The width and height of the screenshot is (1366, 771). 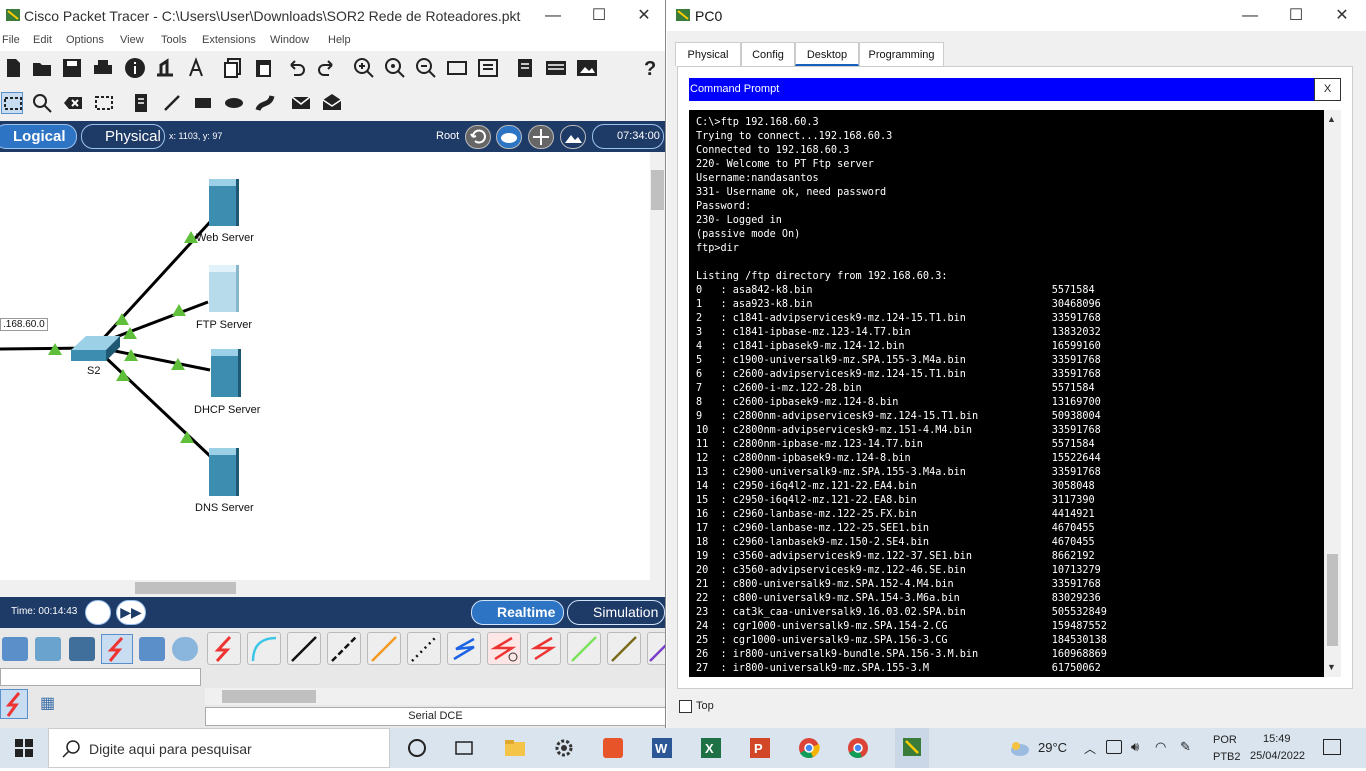 I want to click on workspace-horizontal-scrollbar, so click(x=325, y=588).